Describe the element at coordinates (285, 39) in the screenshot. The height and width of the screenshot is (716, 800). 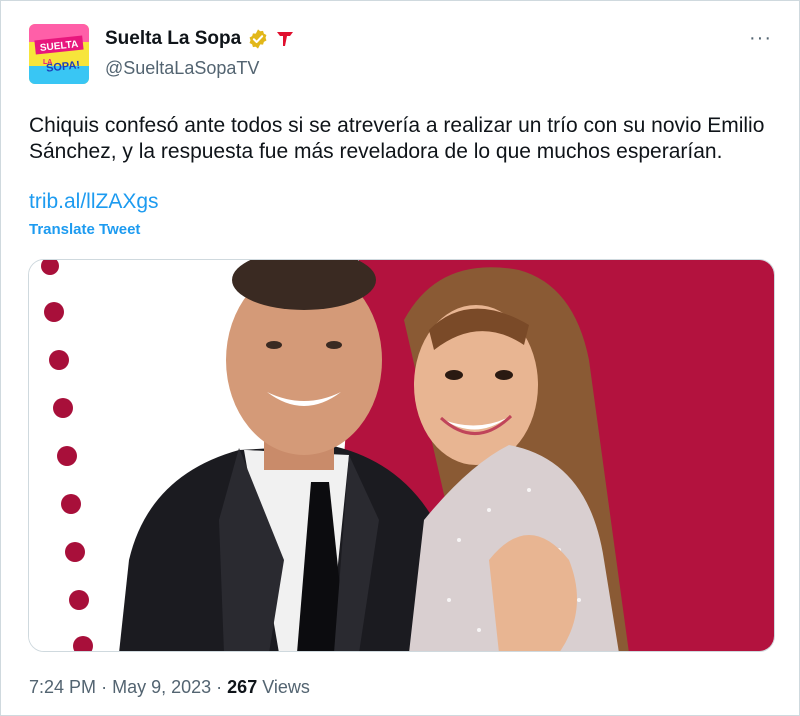
I see `telemundo-t-icon` at that location.